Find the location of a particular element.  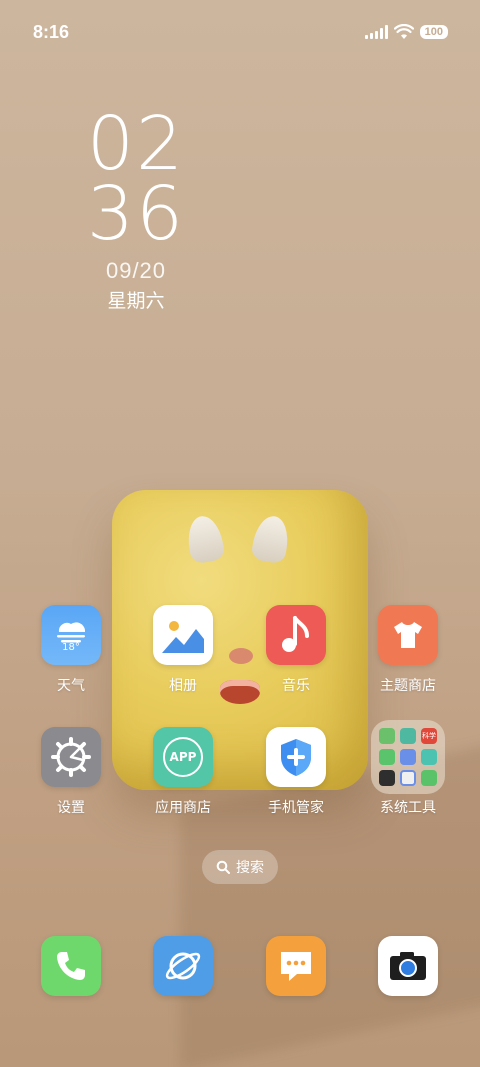

message-bubble-icon is located at coordinates (296, 966).